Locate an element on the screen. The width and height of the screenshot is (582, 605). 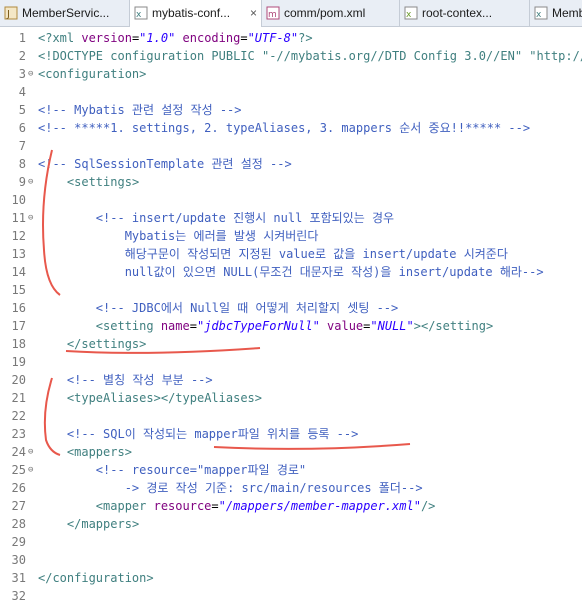
tab-2: m comm/pom.xml is located at coordinates (331, 13).